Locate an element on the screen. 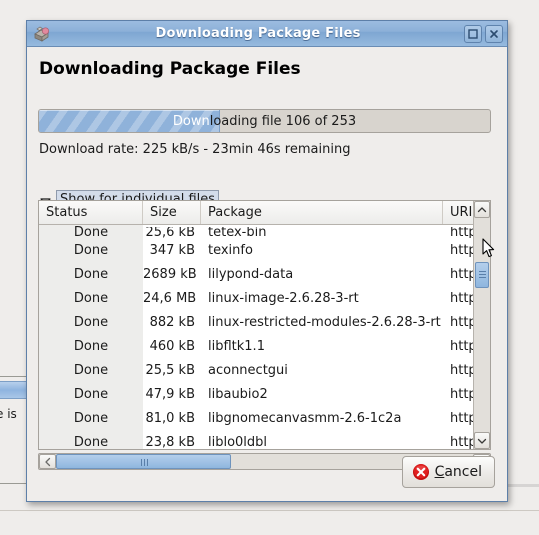  cancel-mnemonic: C is located at coordinates (439, 472).